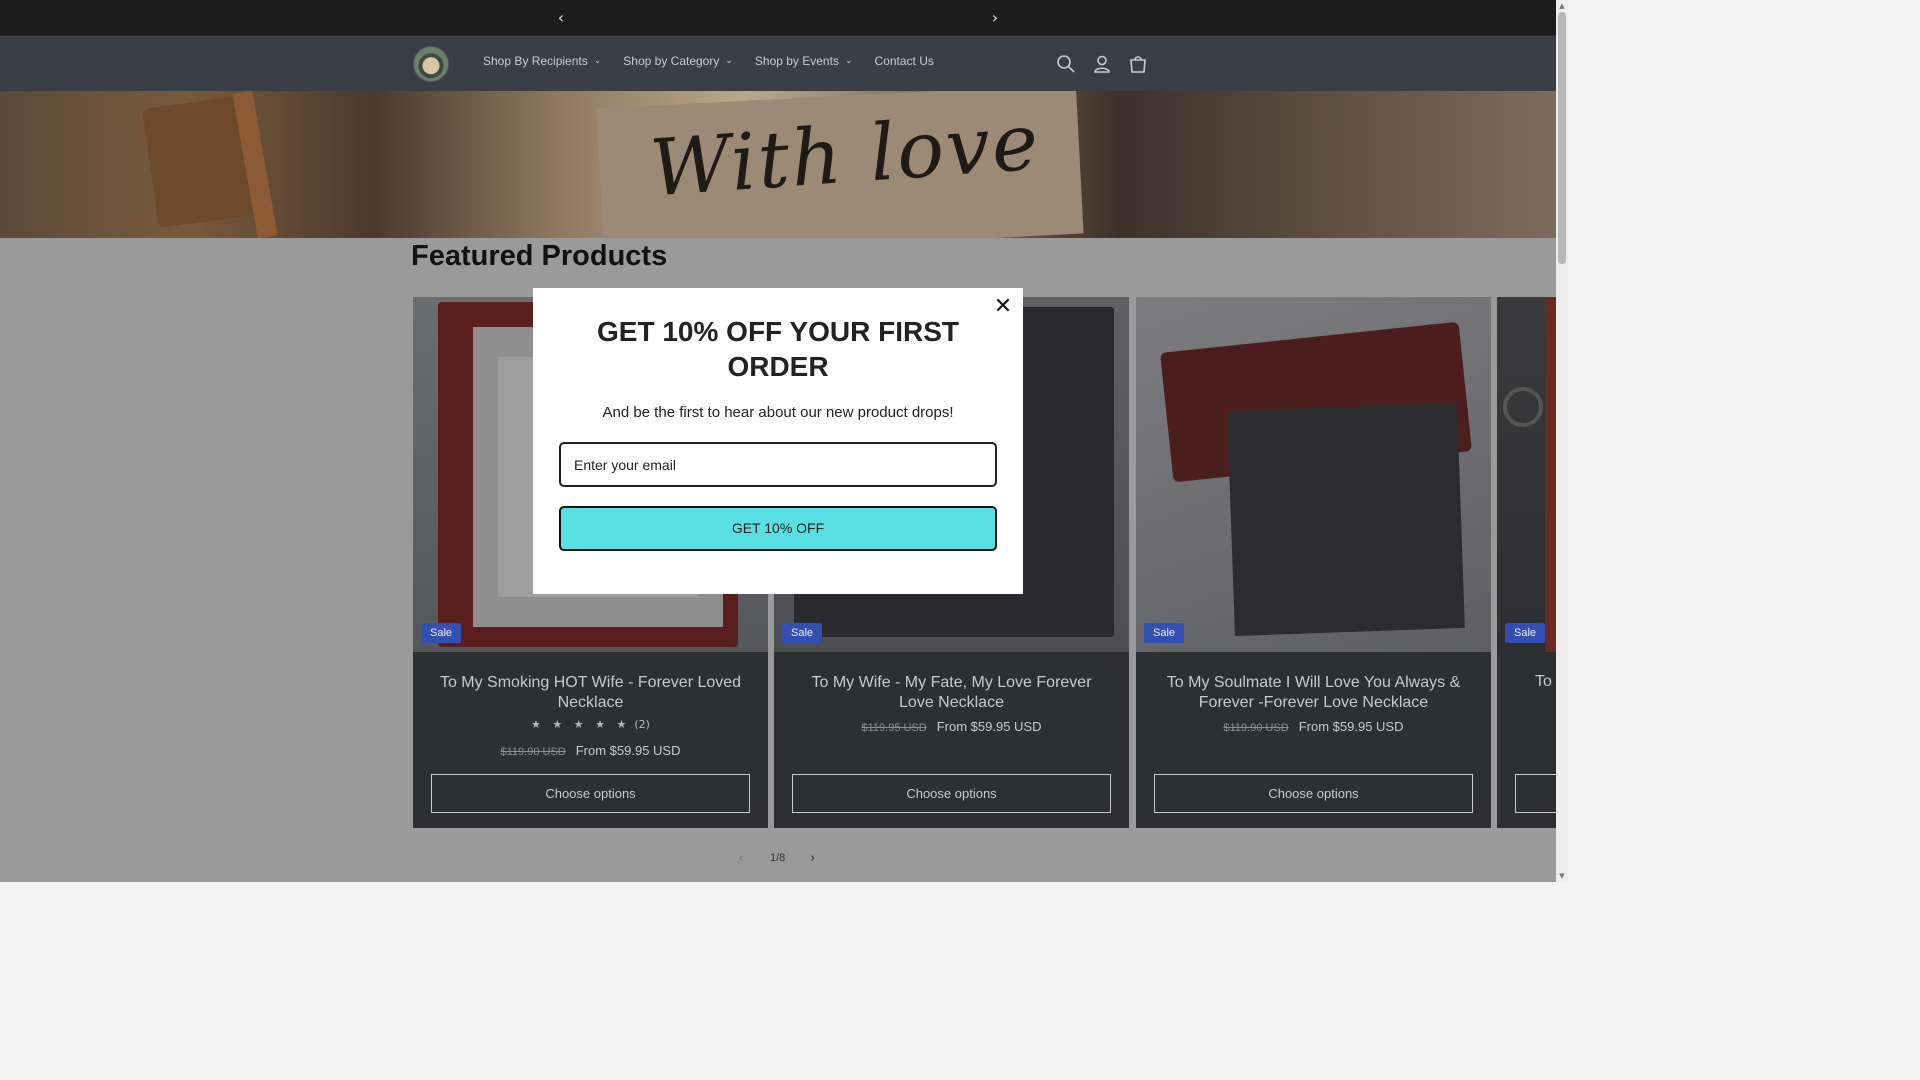 Image resolution: width=1920 pixels, height=1080 pixels. Describe the element at coordinates (678, 61) in the screenshot. I see `nav-shop-by-category: Shop by Category ⌄` at that location.